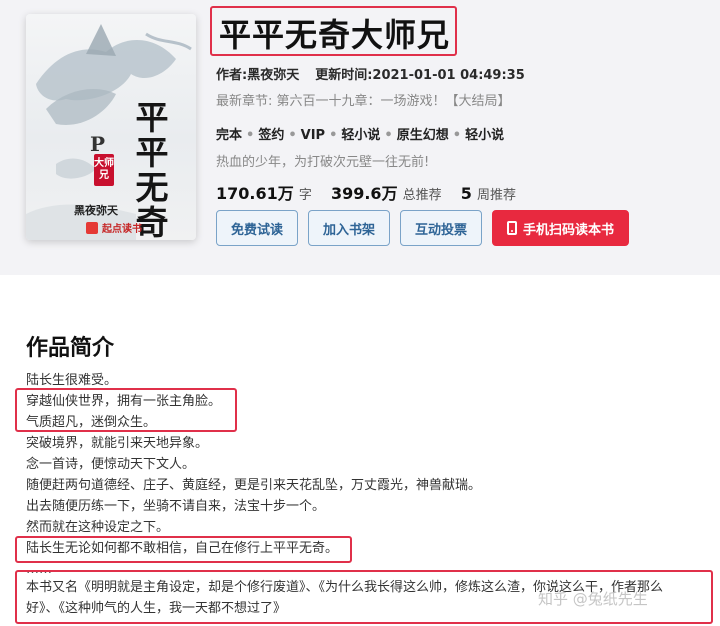  I want to click on stat-word-count: 170.61万 字, so click(264, 193).